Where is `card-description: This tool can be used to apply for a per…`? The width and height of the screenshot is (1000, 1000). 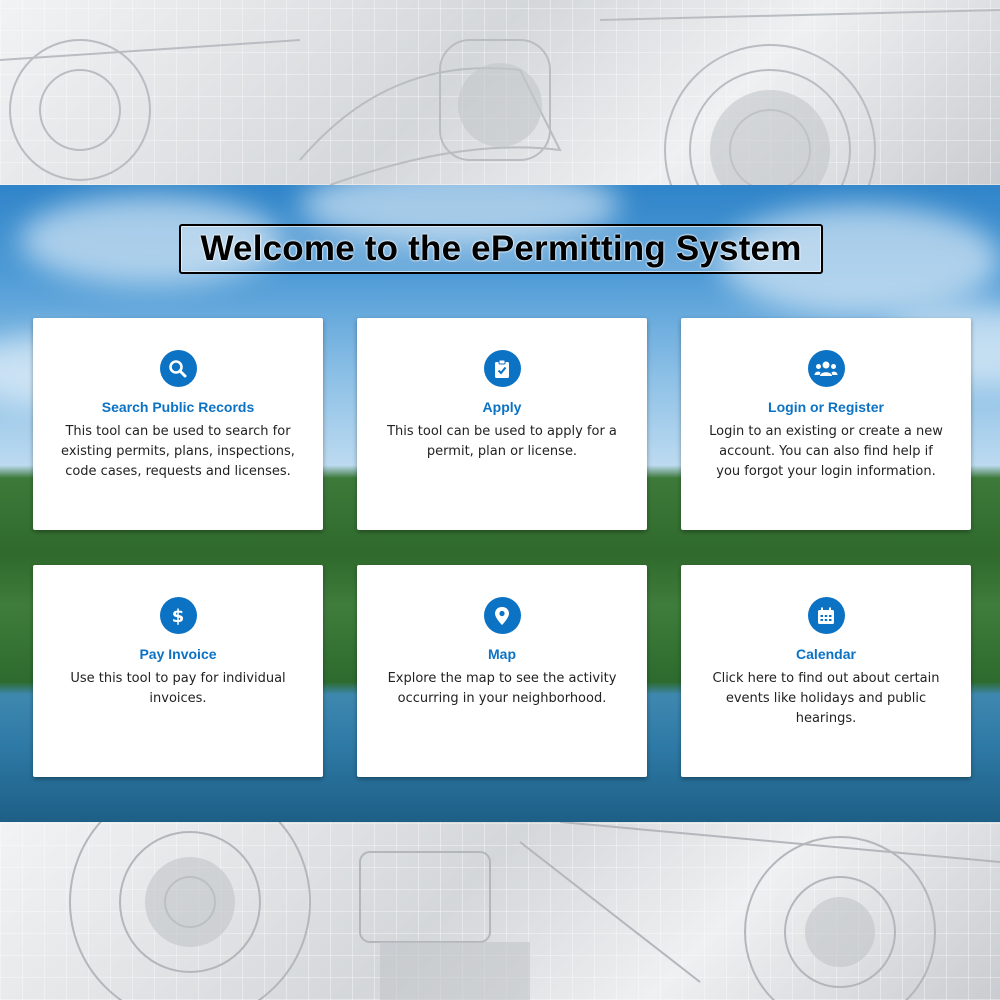
card-description: This tool can be used to apply for a per… is located at coordinates (502, 441).